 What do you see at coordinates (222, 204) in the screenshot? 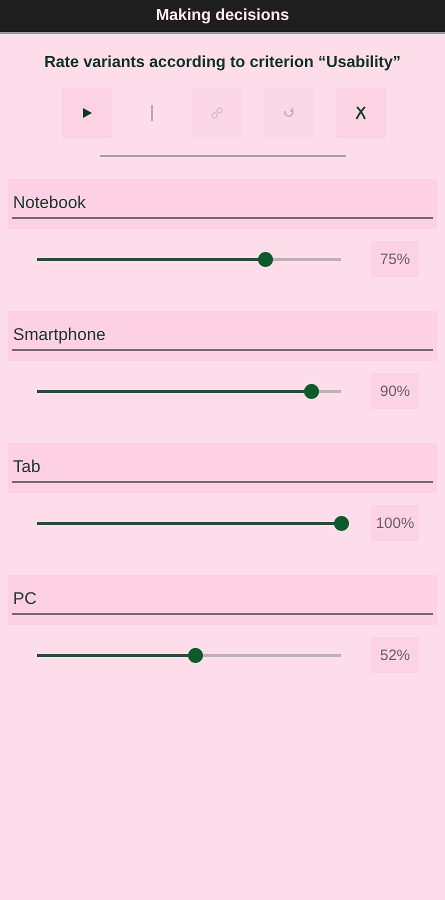
I see `variant-field: Notebook` at bounding box center [222, 204].